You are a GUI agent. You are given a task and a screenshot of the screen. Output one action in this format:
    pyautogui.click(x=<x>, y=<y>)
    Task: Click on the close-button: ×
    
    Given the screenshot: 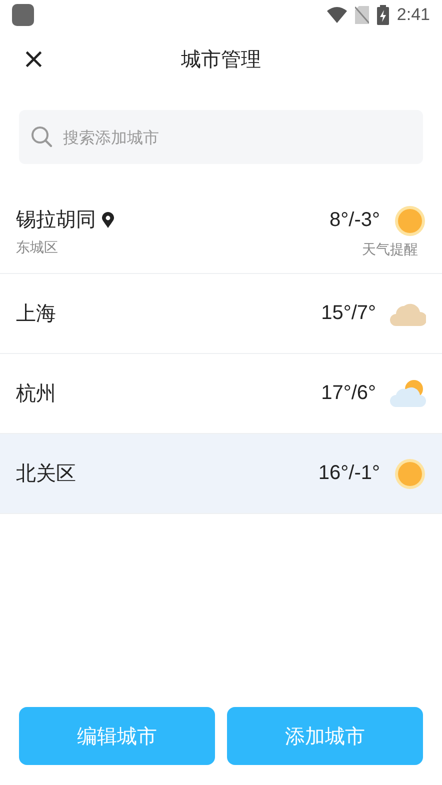 What is the action you would take?
    pyautogui.click(x=34, y=59)
    